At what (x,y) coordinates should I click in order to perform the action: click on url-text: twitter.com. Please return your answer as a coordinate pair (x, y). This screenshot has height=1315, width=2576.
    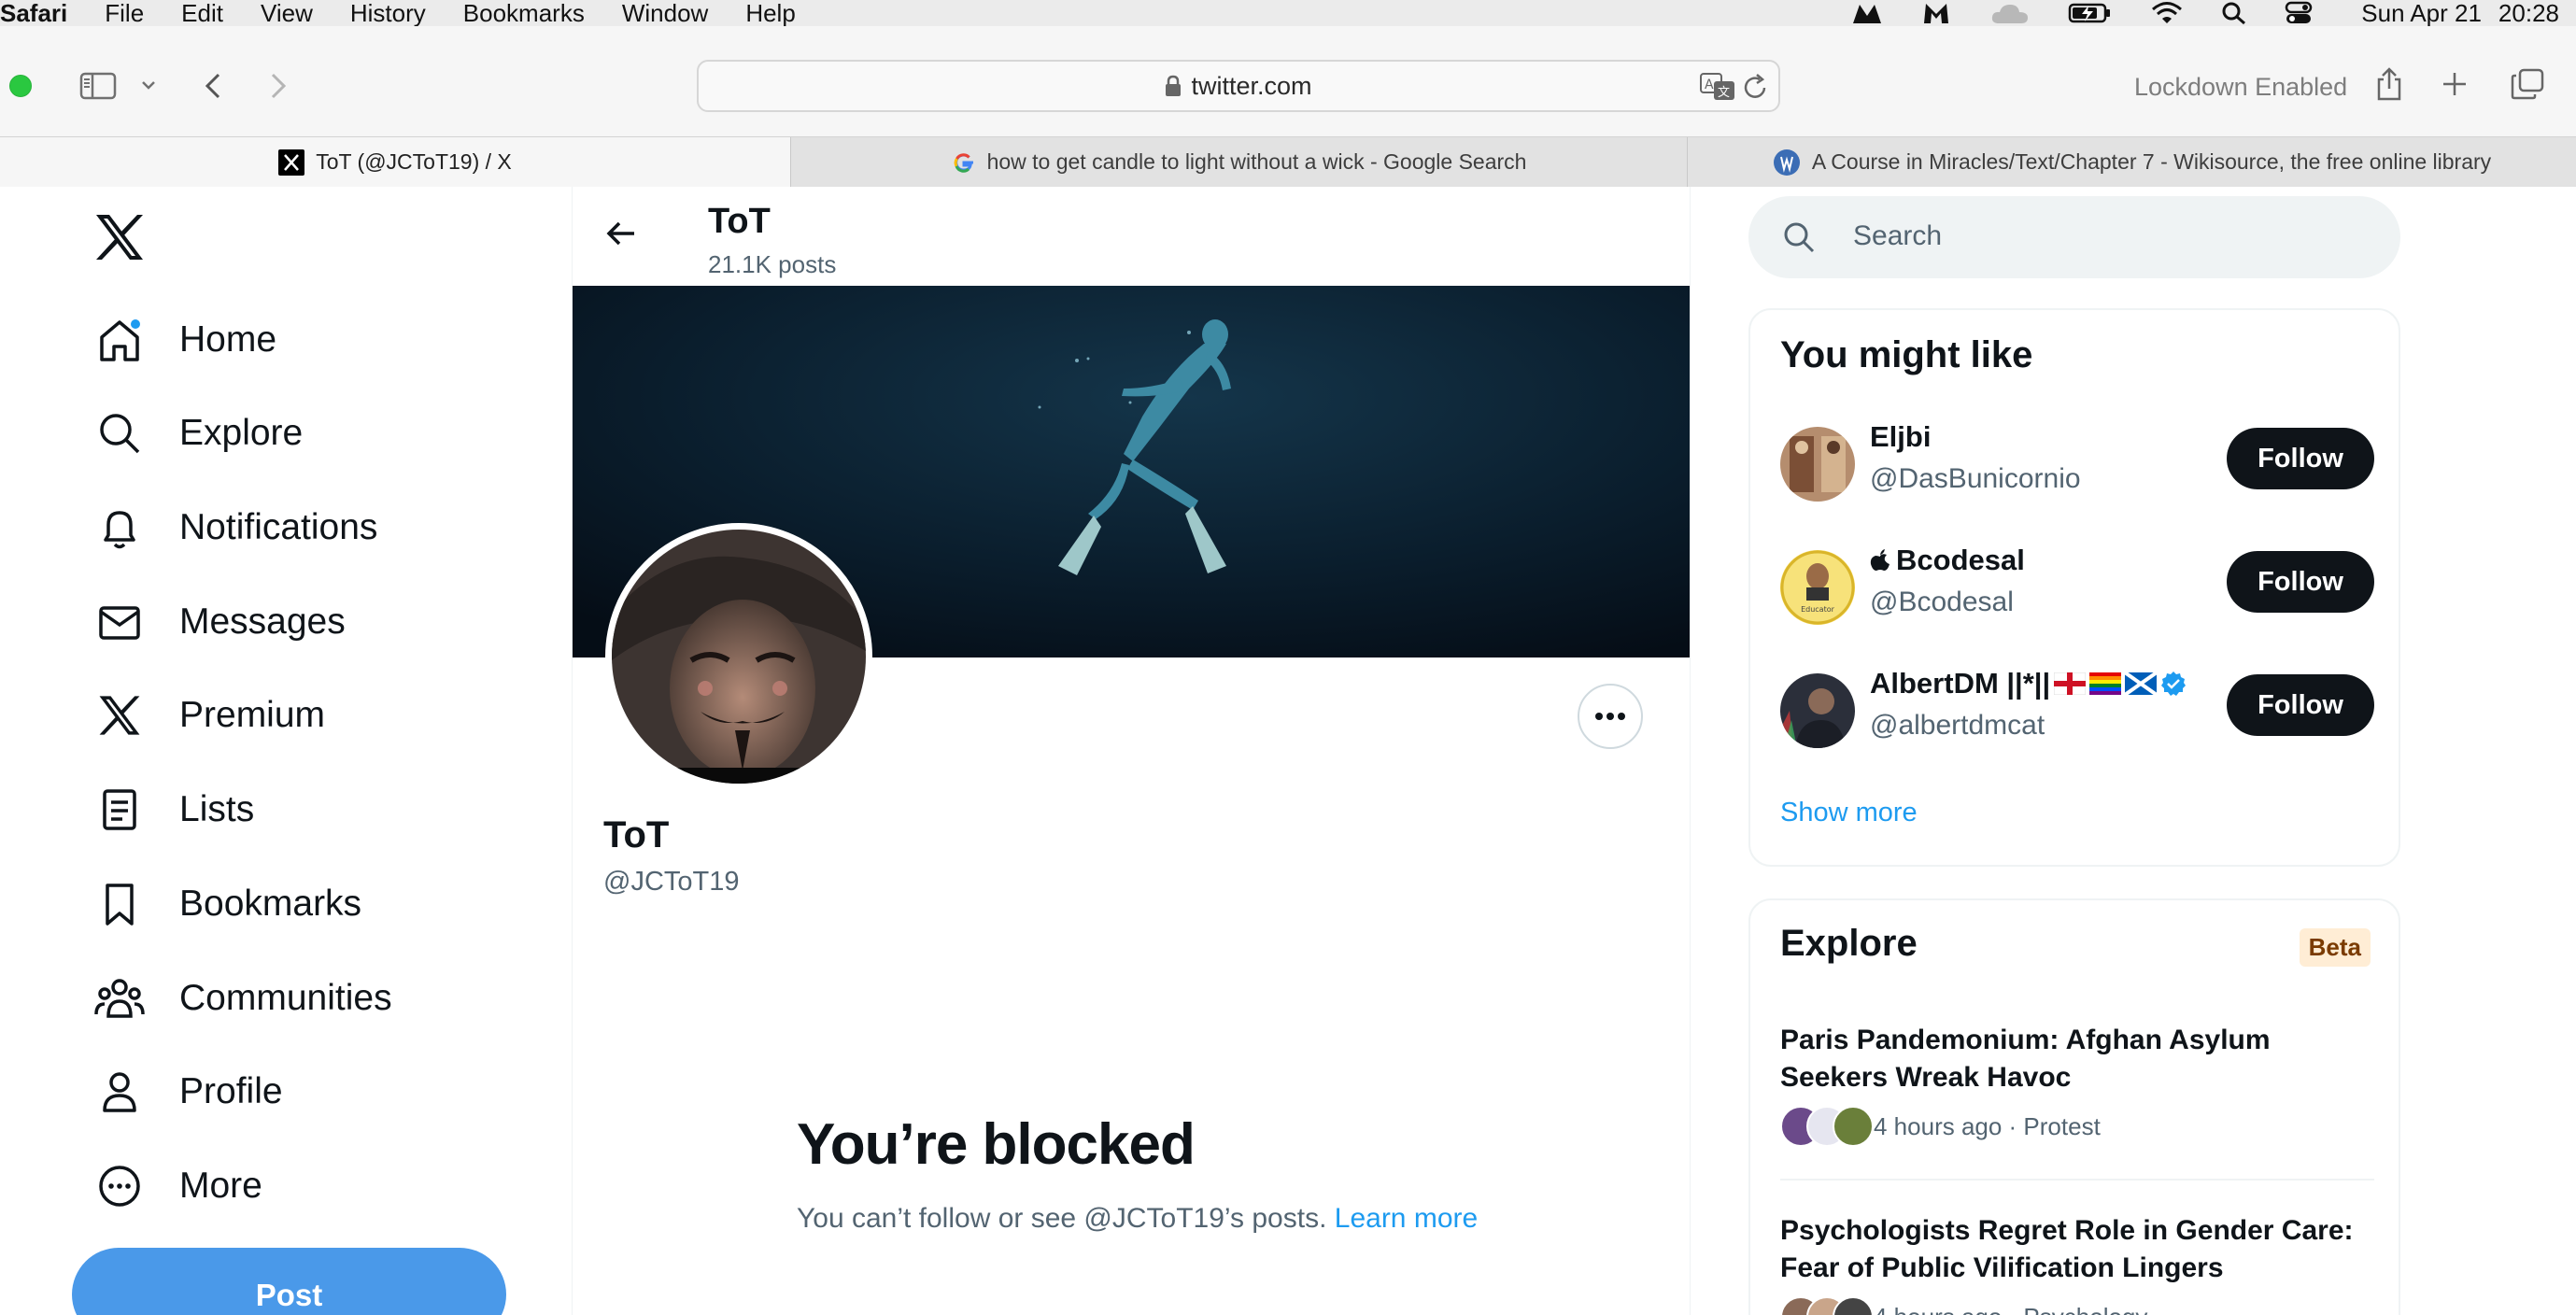
    Looking at the image, I should click on (1251, 85).